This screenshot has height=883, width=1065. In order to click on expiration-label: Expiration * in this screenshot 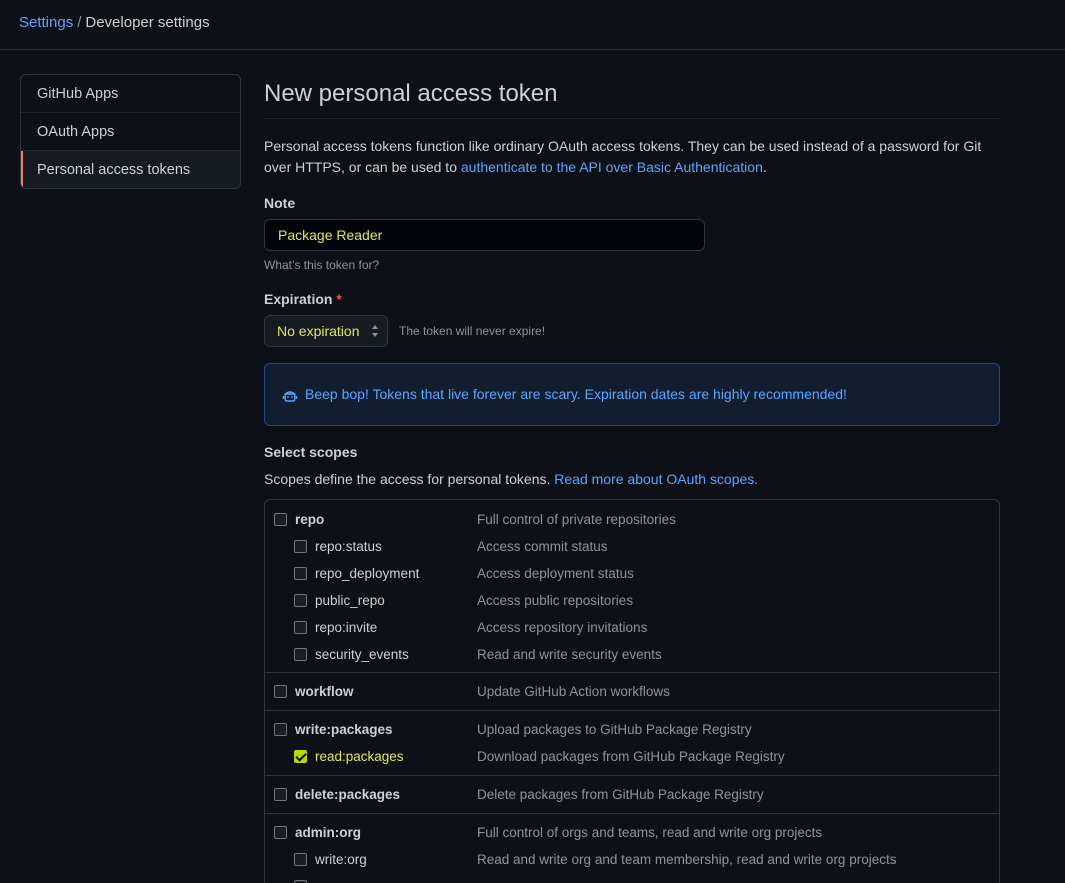, I will do `click(303, 299)`.